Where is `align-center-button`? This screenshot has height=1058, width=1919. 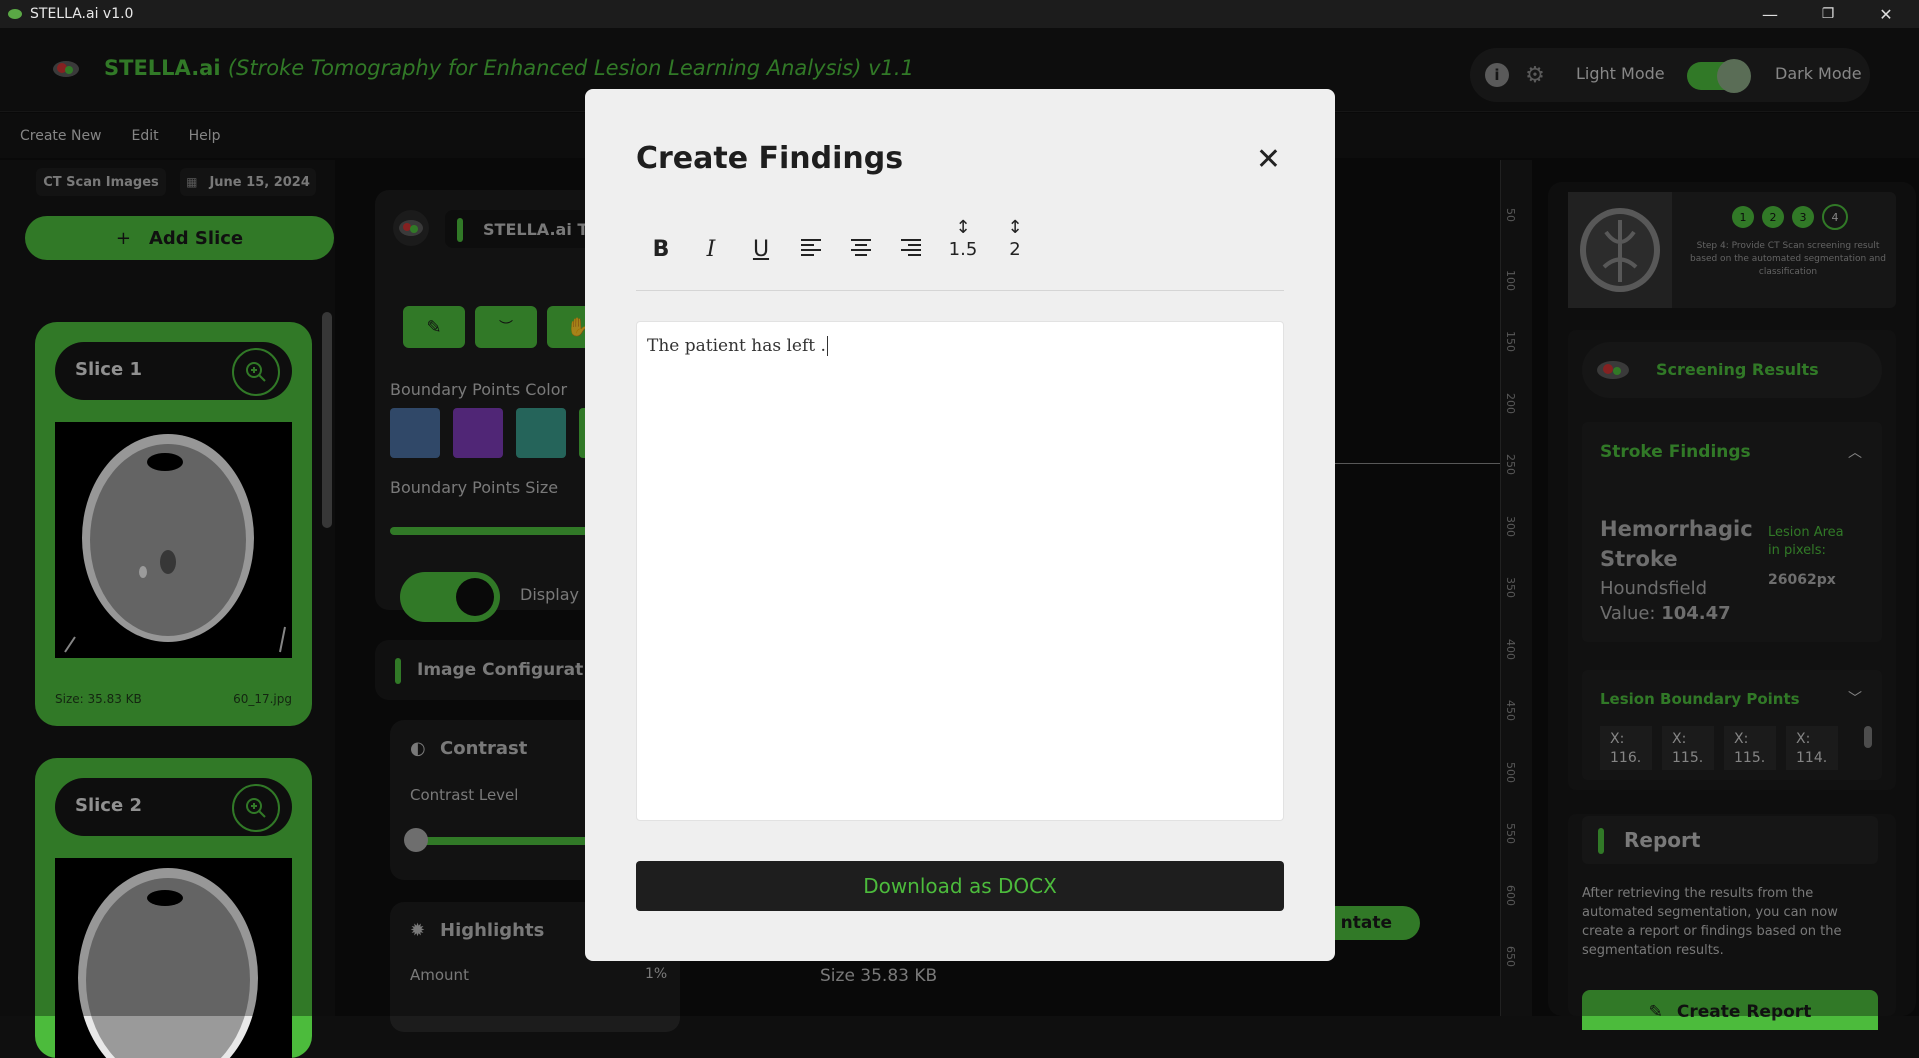 align-center-button is located at coordinates (861, 249).